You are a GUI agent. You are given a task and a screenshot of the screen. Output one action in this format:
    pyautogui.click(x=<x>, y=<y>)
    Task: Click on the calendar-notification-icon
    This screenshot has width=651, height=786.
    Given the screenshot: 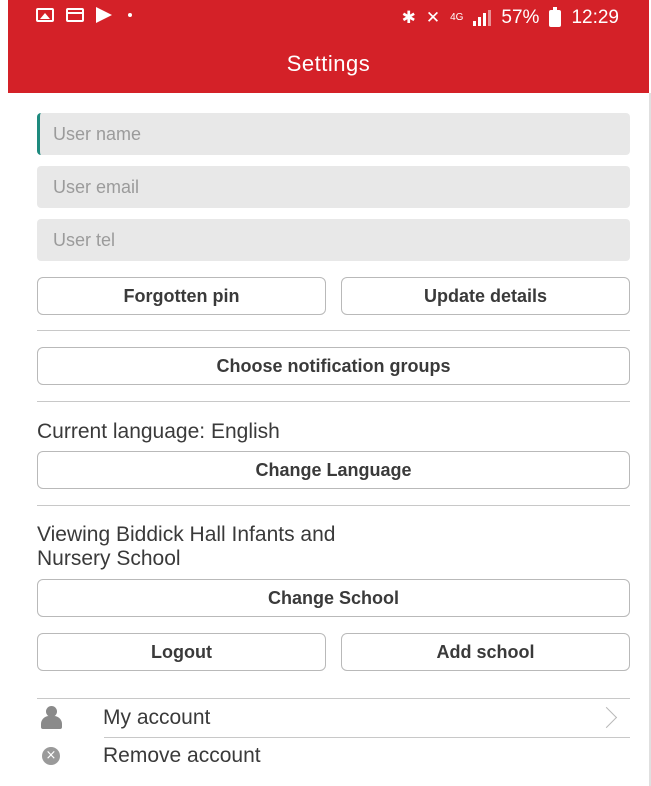 What is the action you would take?
    pyautogui.click(x=75, y=15)
    